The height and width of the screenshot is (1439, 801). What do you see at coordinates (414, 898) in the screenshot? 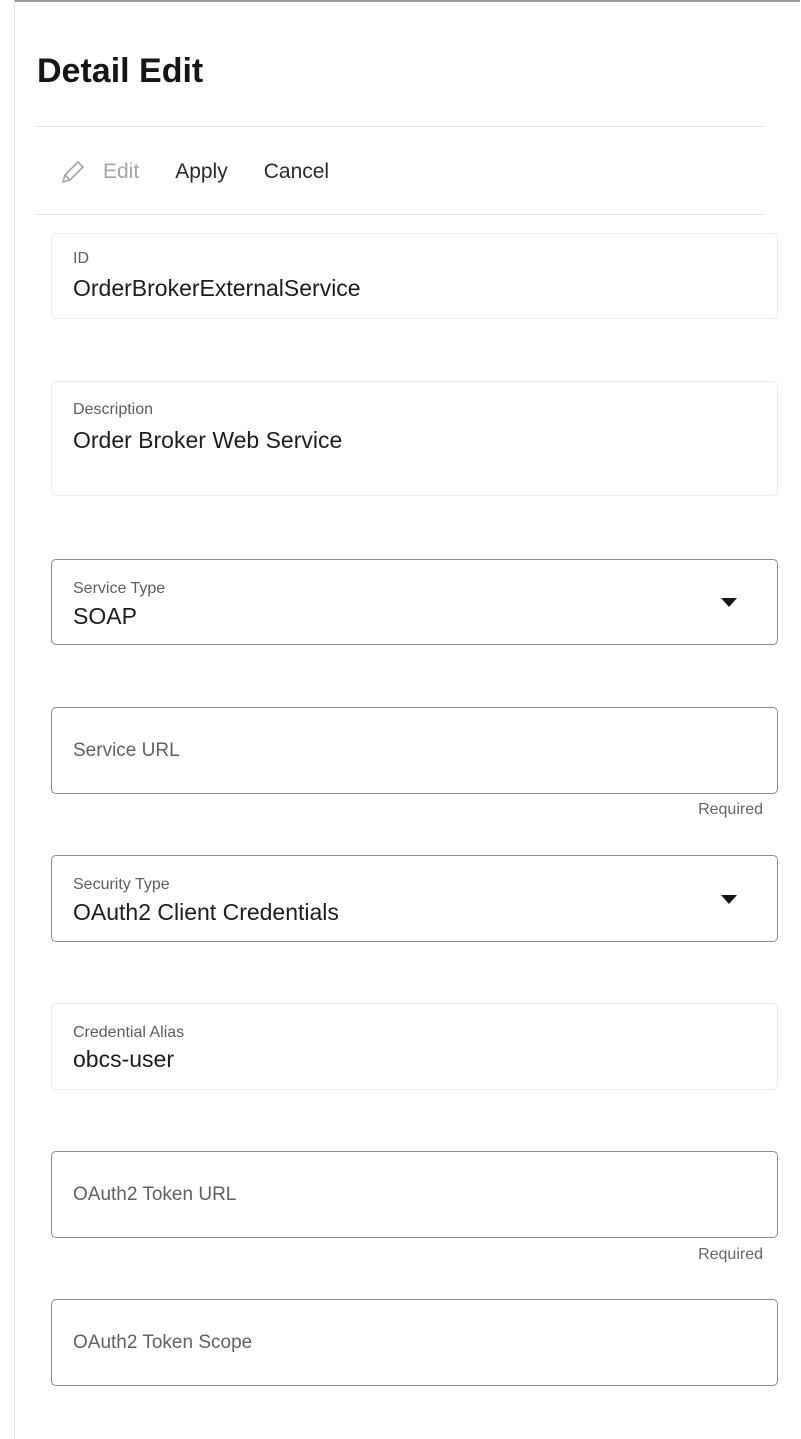
I see `security-type-select: Security Type OAuth2 Client Credentials` at bounding box center [414, 898].